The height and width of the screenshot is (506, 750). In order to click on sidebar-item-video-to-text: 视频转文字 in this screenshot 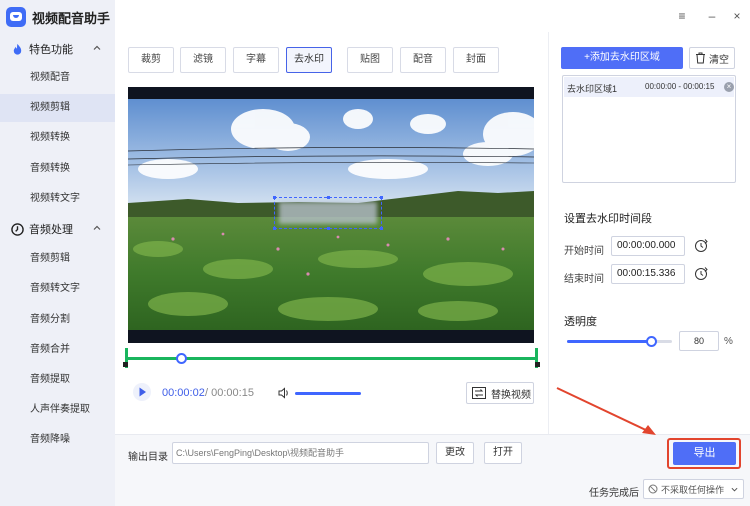, I will do `click(57, 199)`.